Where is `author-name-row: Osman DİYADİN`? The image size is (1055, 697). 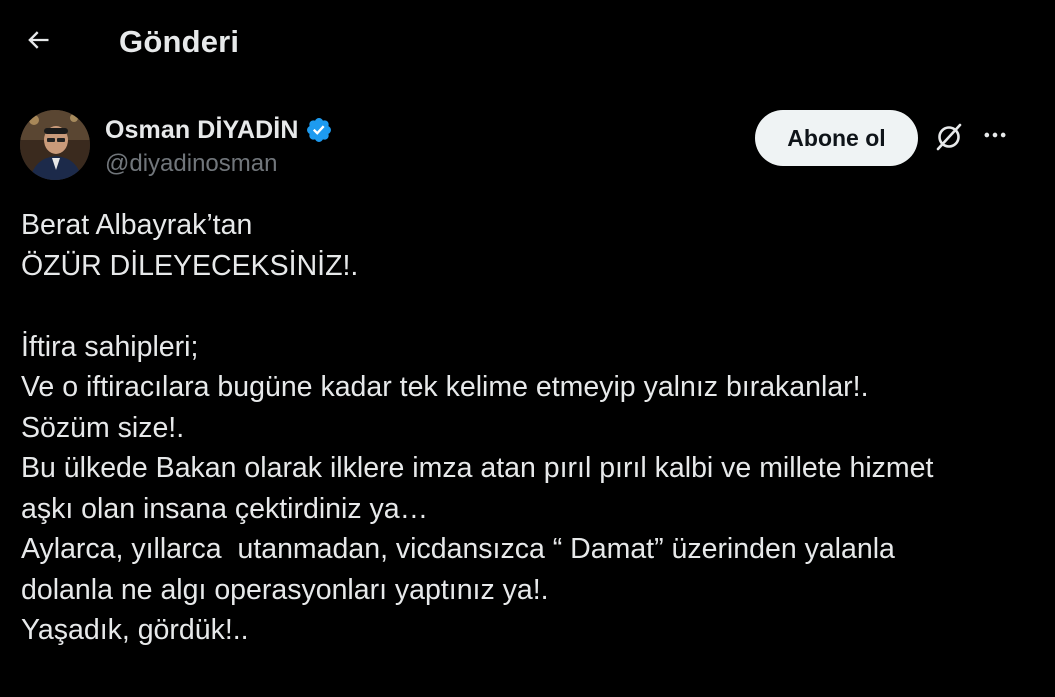
author-name-row: Osman DİYADİN is located at coordinates (220, 130).